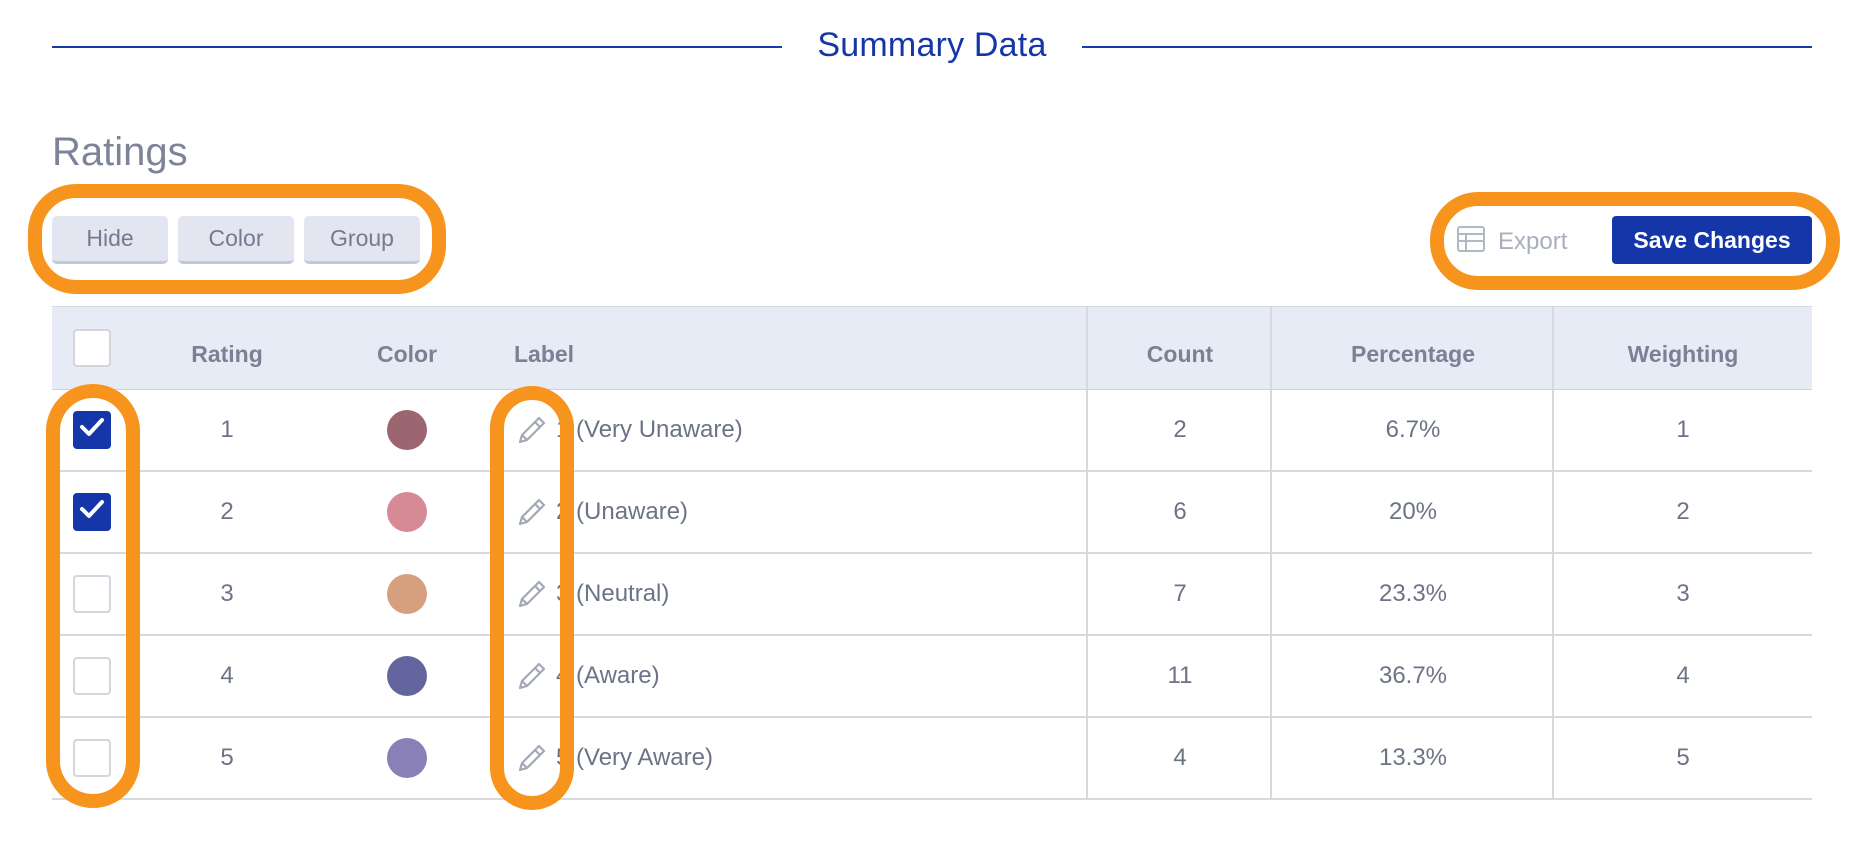  I want to click on highlight-toolbar-buttons, so click(237, 239).